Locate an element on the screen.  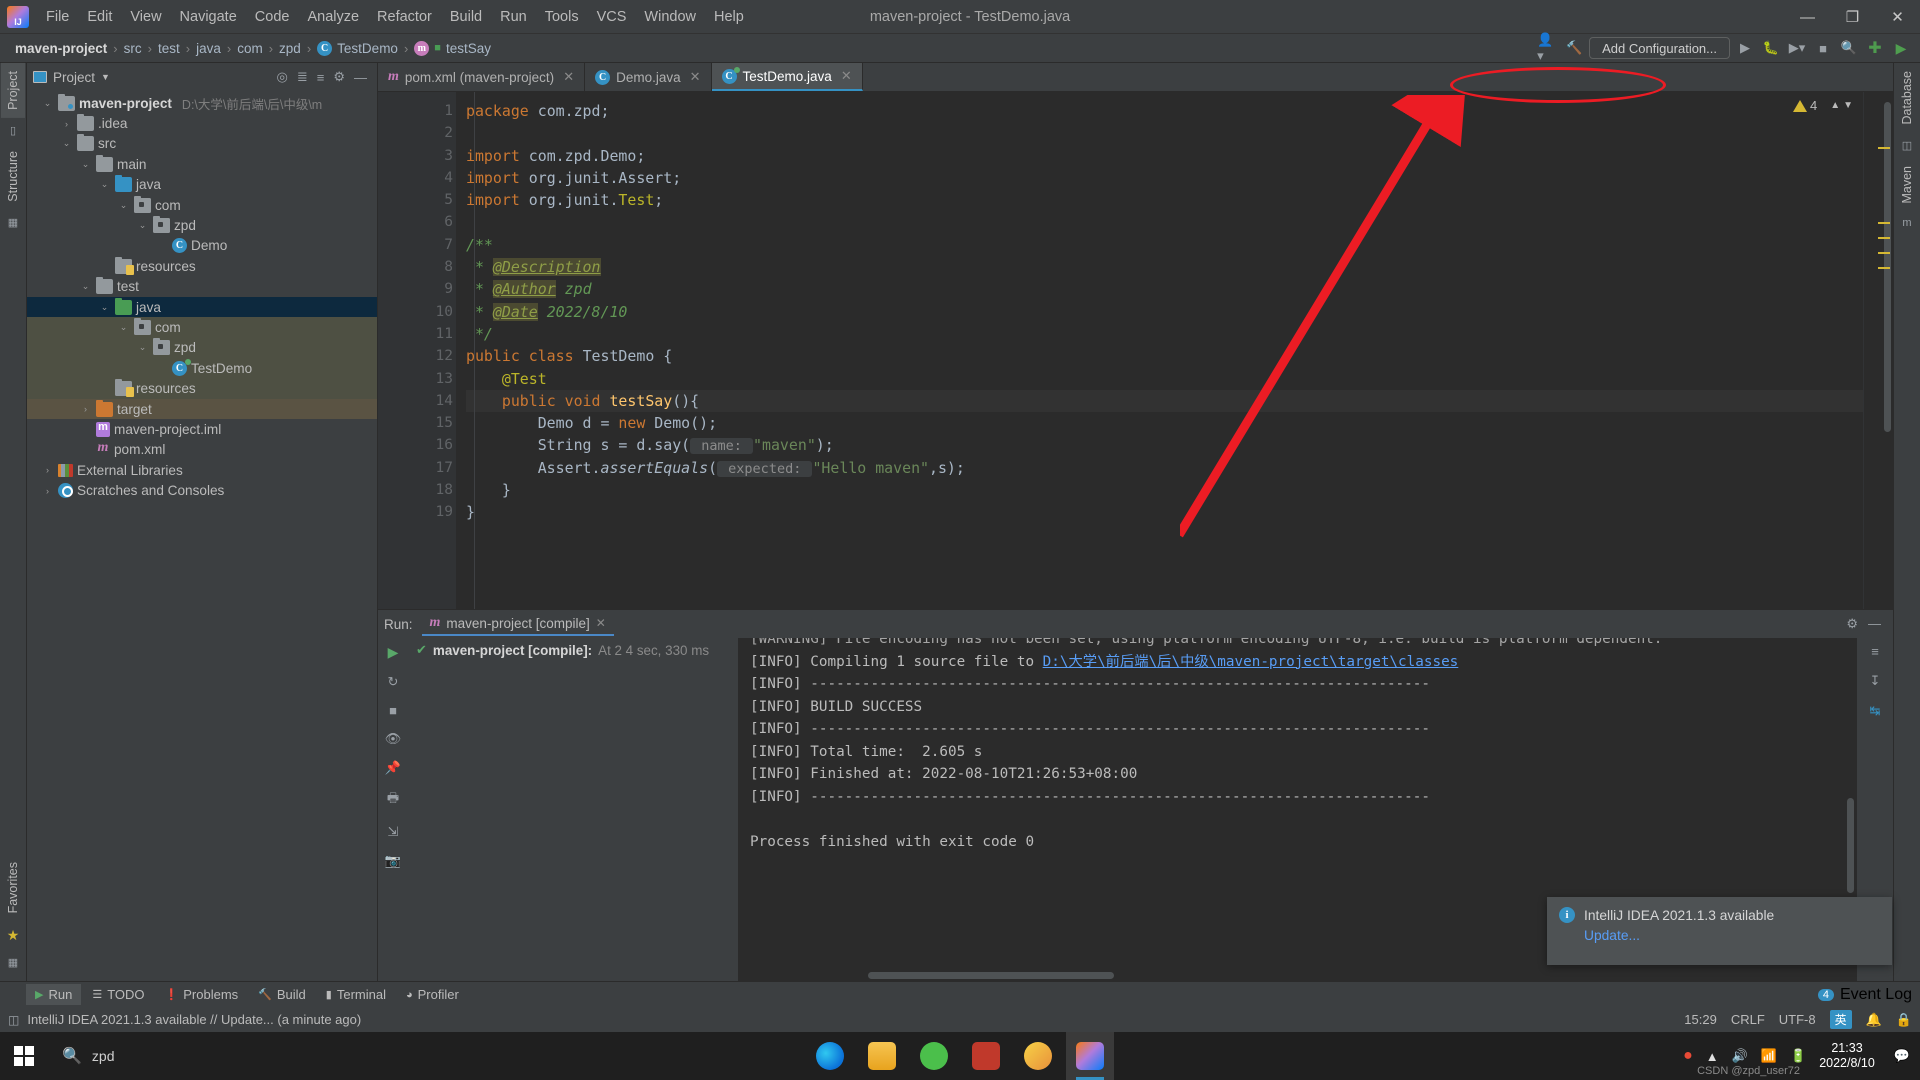
menu-item-run: Run is located at coordinates (513, 17).